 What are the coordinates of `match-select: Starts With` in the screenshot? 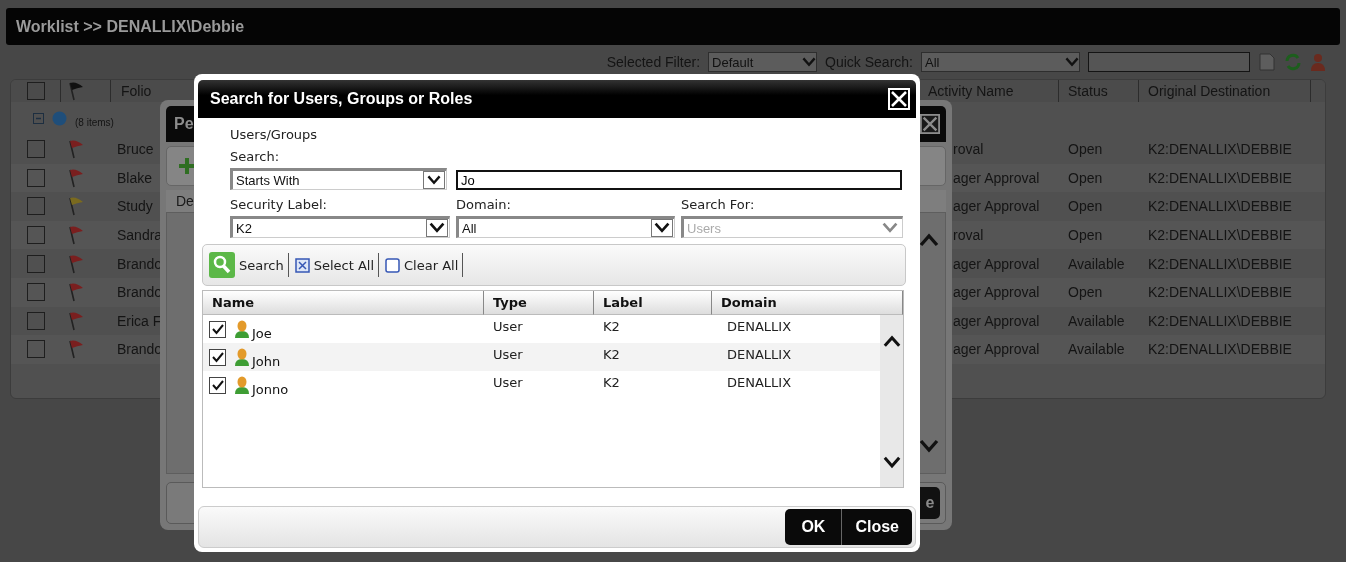 It's located at (338, 179).